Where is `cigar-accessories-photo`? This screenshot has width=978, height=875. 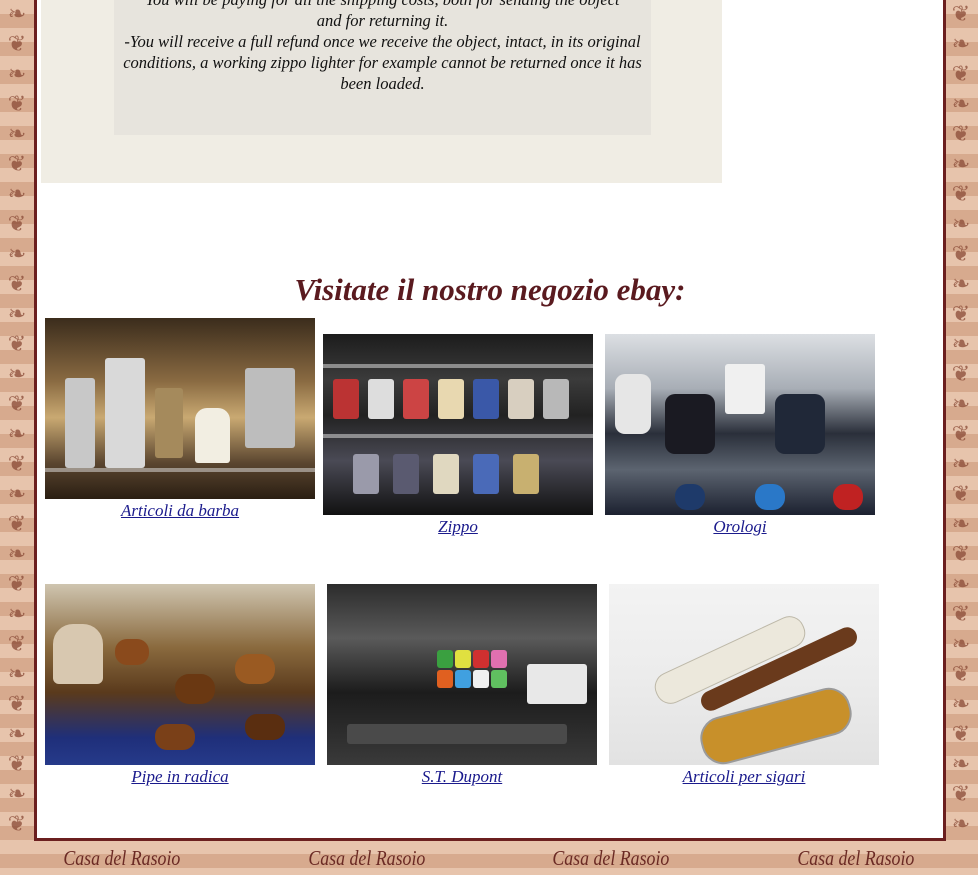 cigar-accessories-photo is located at coordinates (744, 674).